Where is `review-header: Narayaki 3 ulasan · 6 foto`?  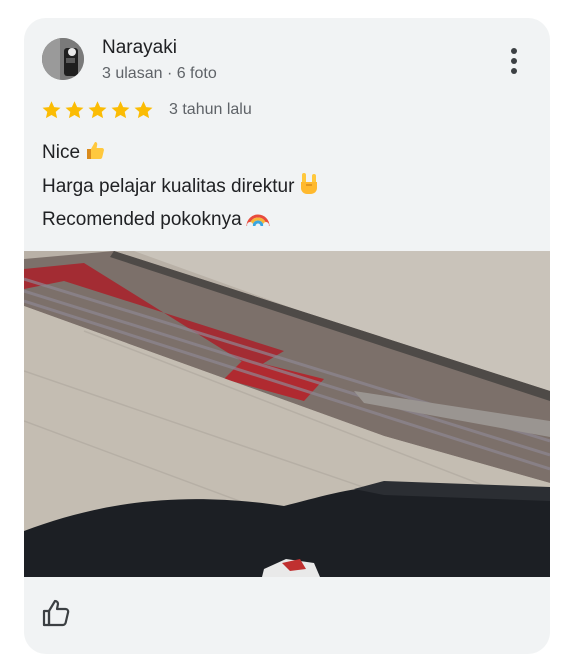
review-header: Narayaki 3 ulasan · 6 foto is located at coordinates (287, 63).